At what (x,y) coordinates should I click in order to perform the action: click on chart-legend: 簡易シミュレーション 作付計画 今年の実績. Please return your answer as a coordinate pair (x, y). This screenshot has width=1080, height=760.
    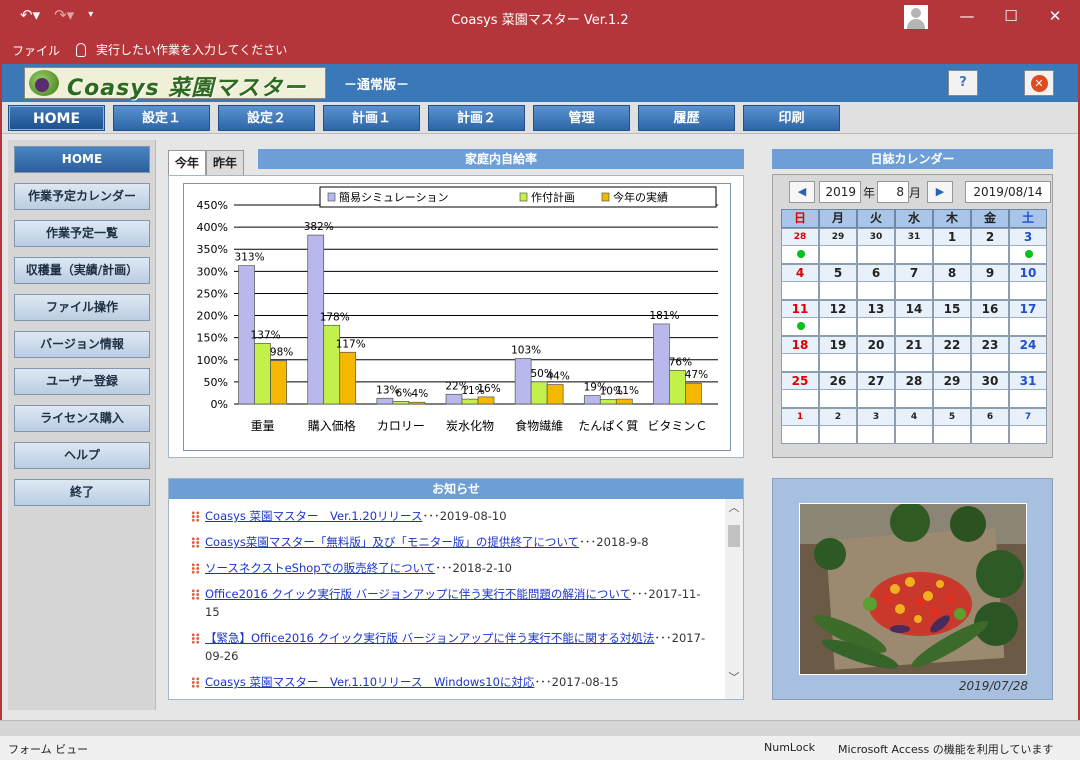
    Looking at the image, I should click on (518, 197).